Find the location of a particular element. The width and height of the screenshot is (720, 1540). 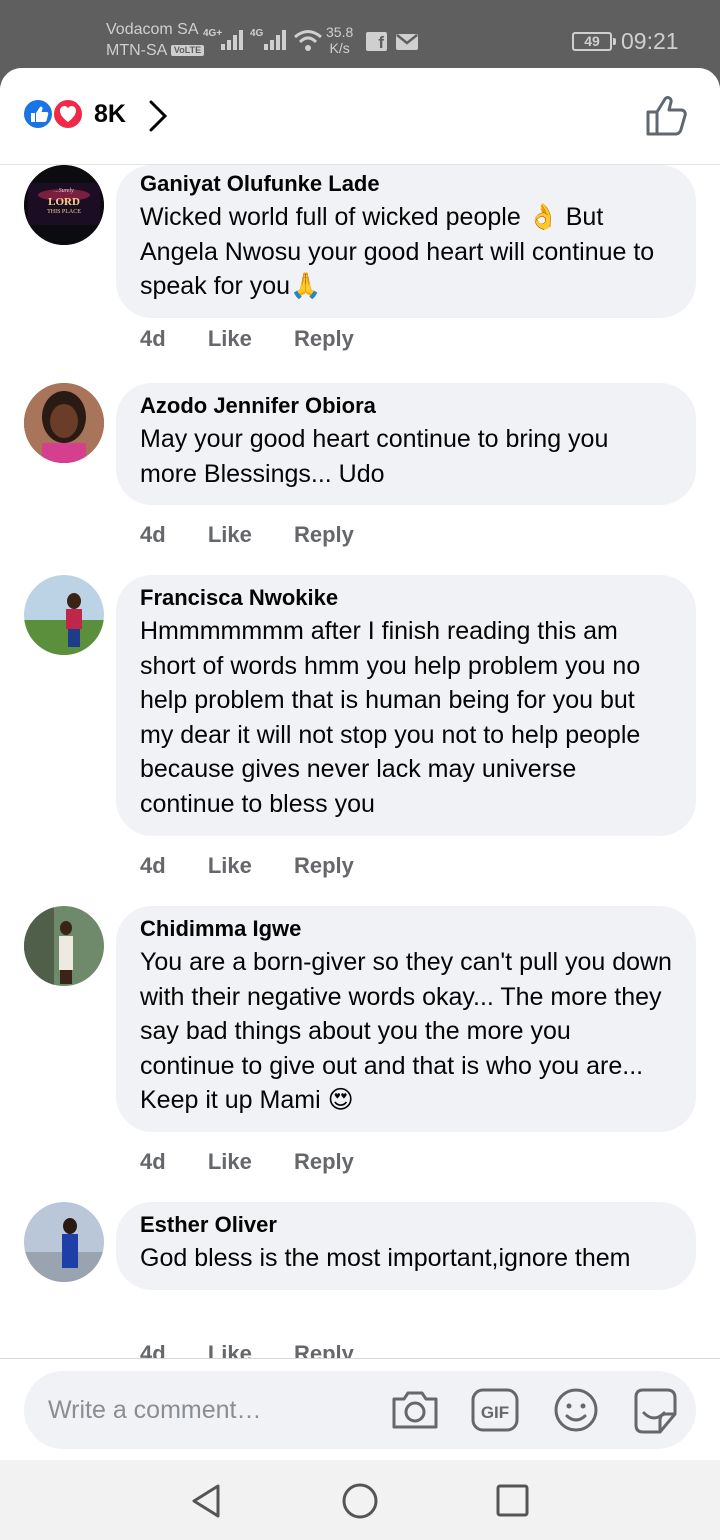

sticker-icon is located at coordinates (655, 1411).